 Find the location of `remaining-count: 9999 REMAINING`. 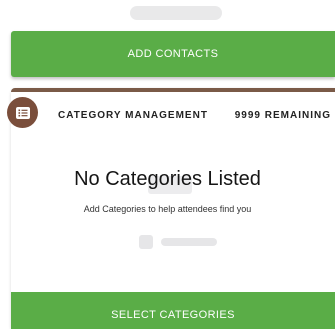

remaining-count: 9999 REMAINING is located at coordinates (282, 115).